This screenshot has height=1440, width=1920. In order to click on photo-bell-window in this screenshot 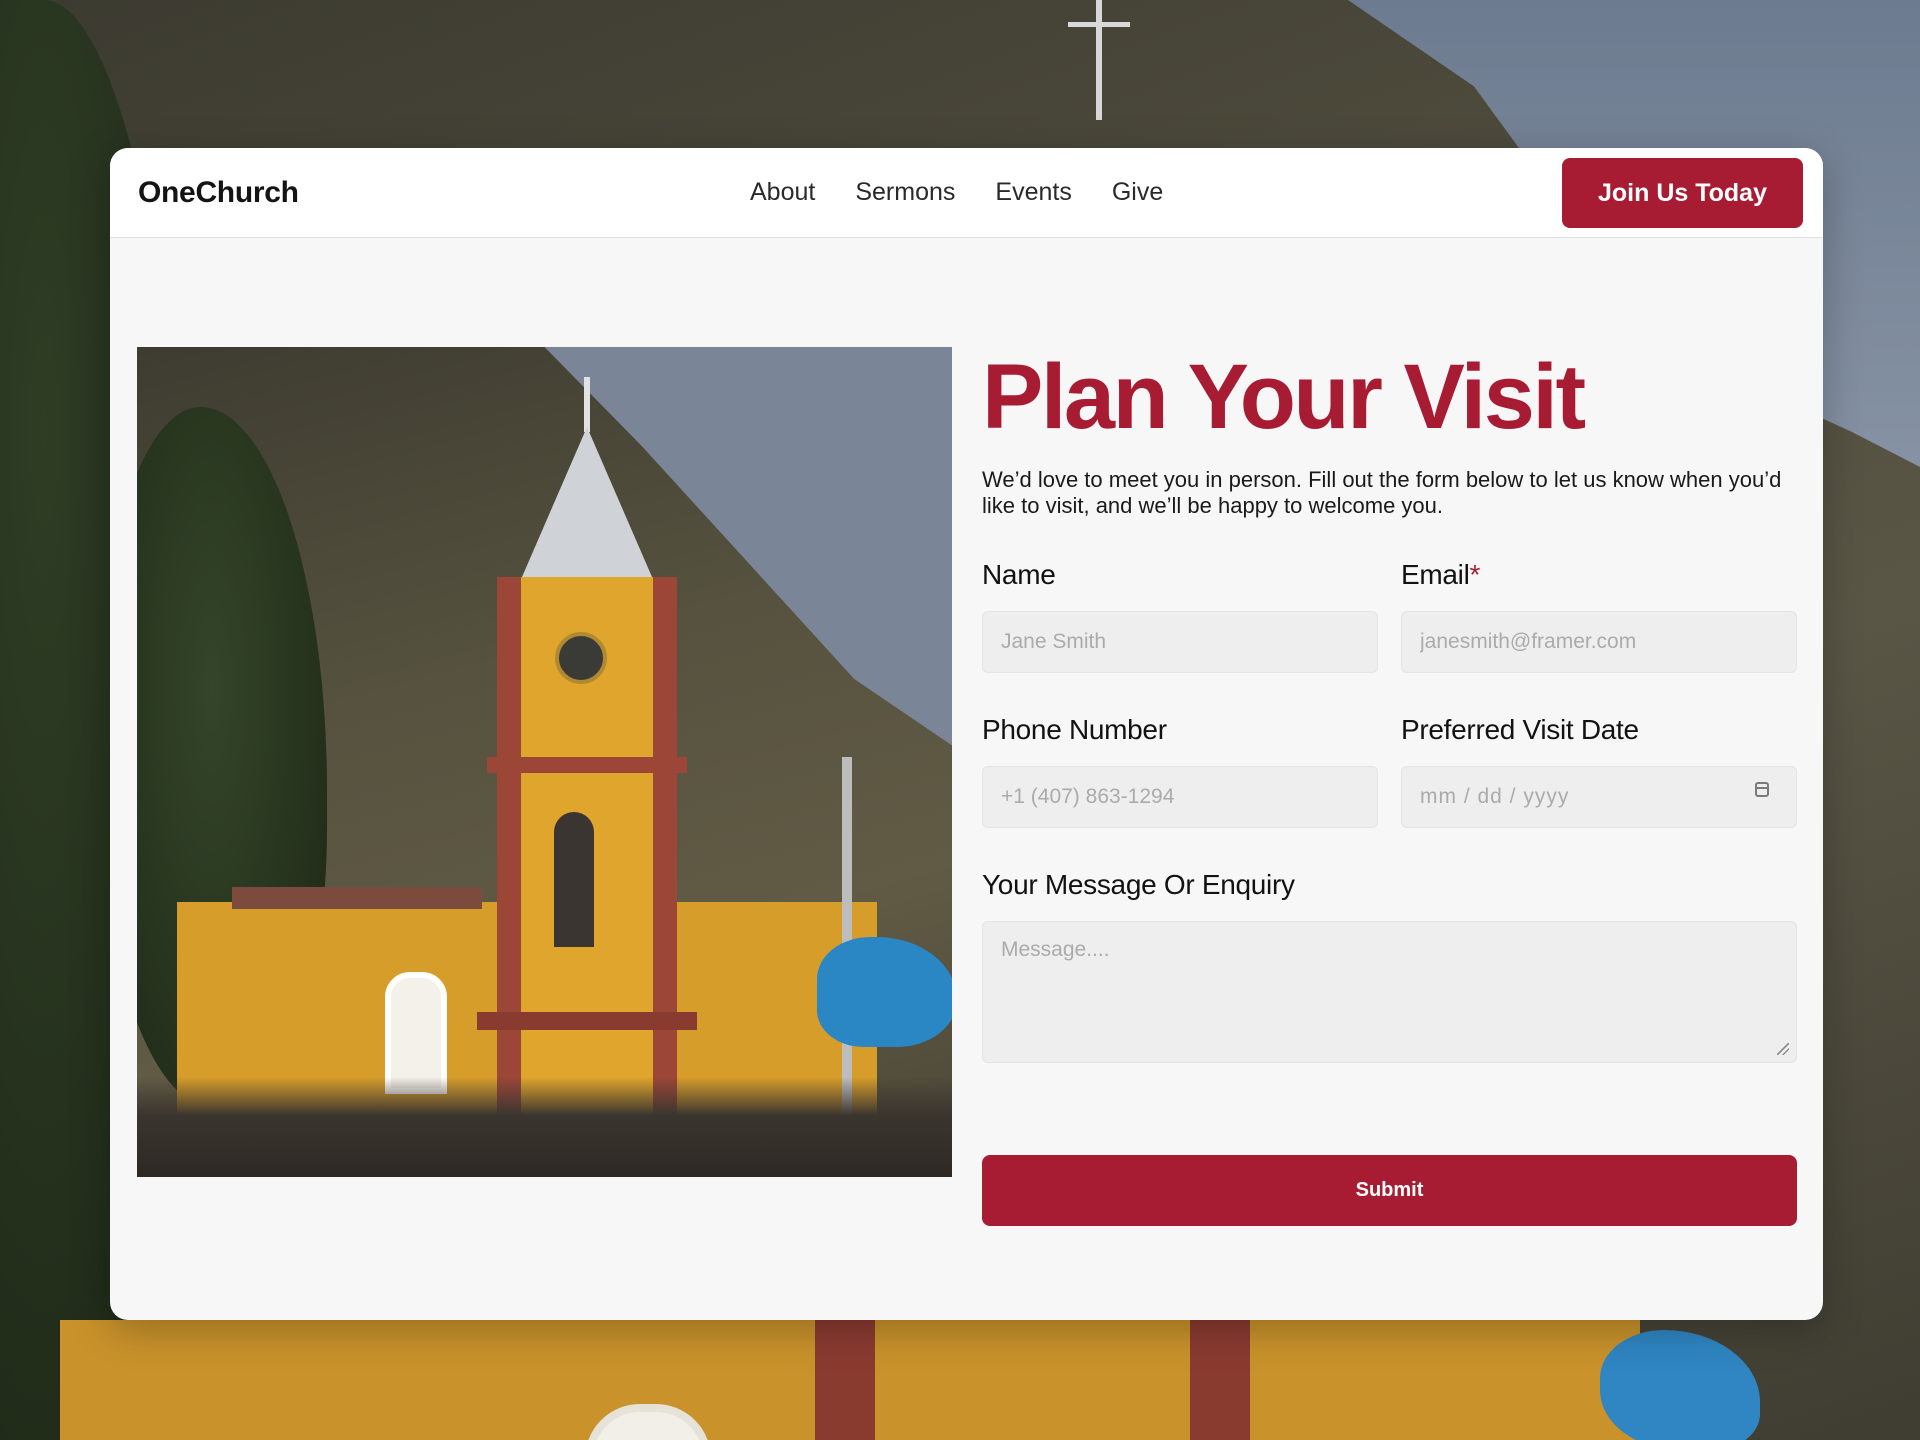, I will do `click(574, 879)`.